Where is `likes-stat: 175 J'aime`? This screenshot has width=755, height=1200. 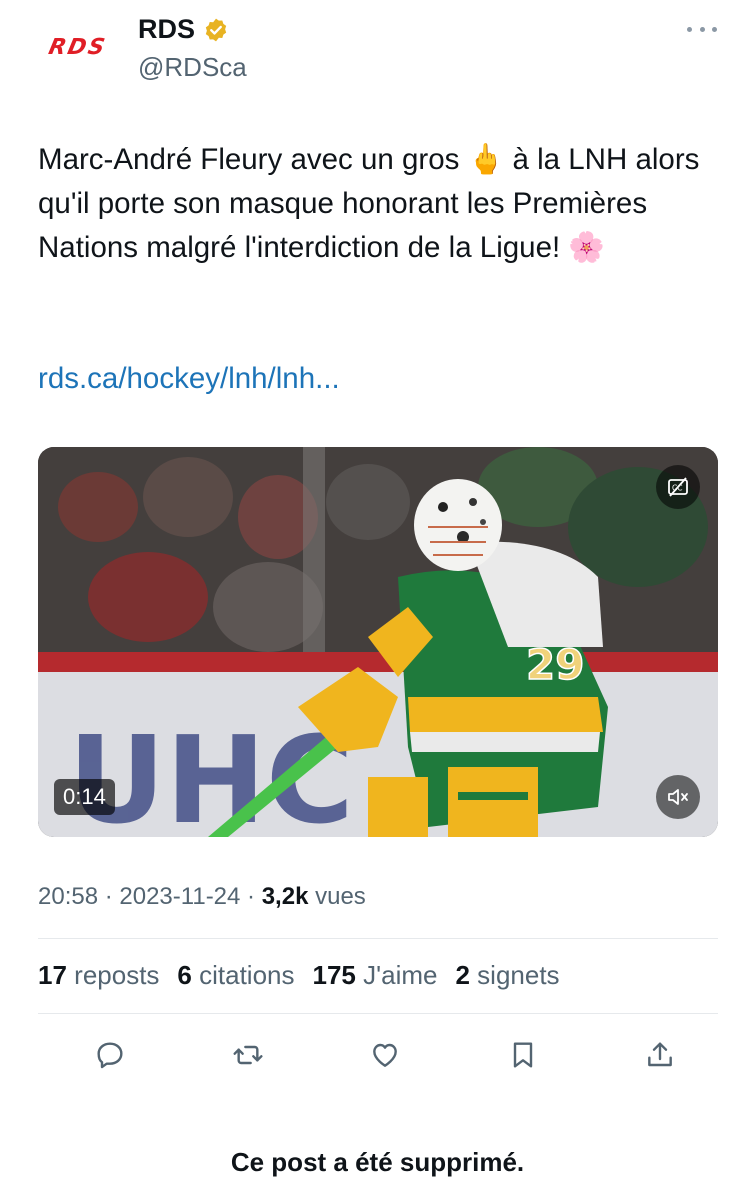
likes-stat: 175 J'aime is located at coordinates (375, 975).